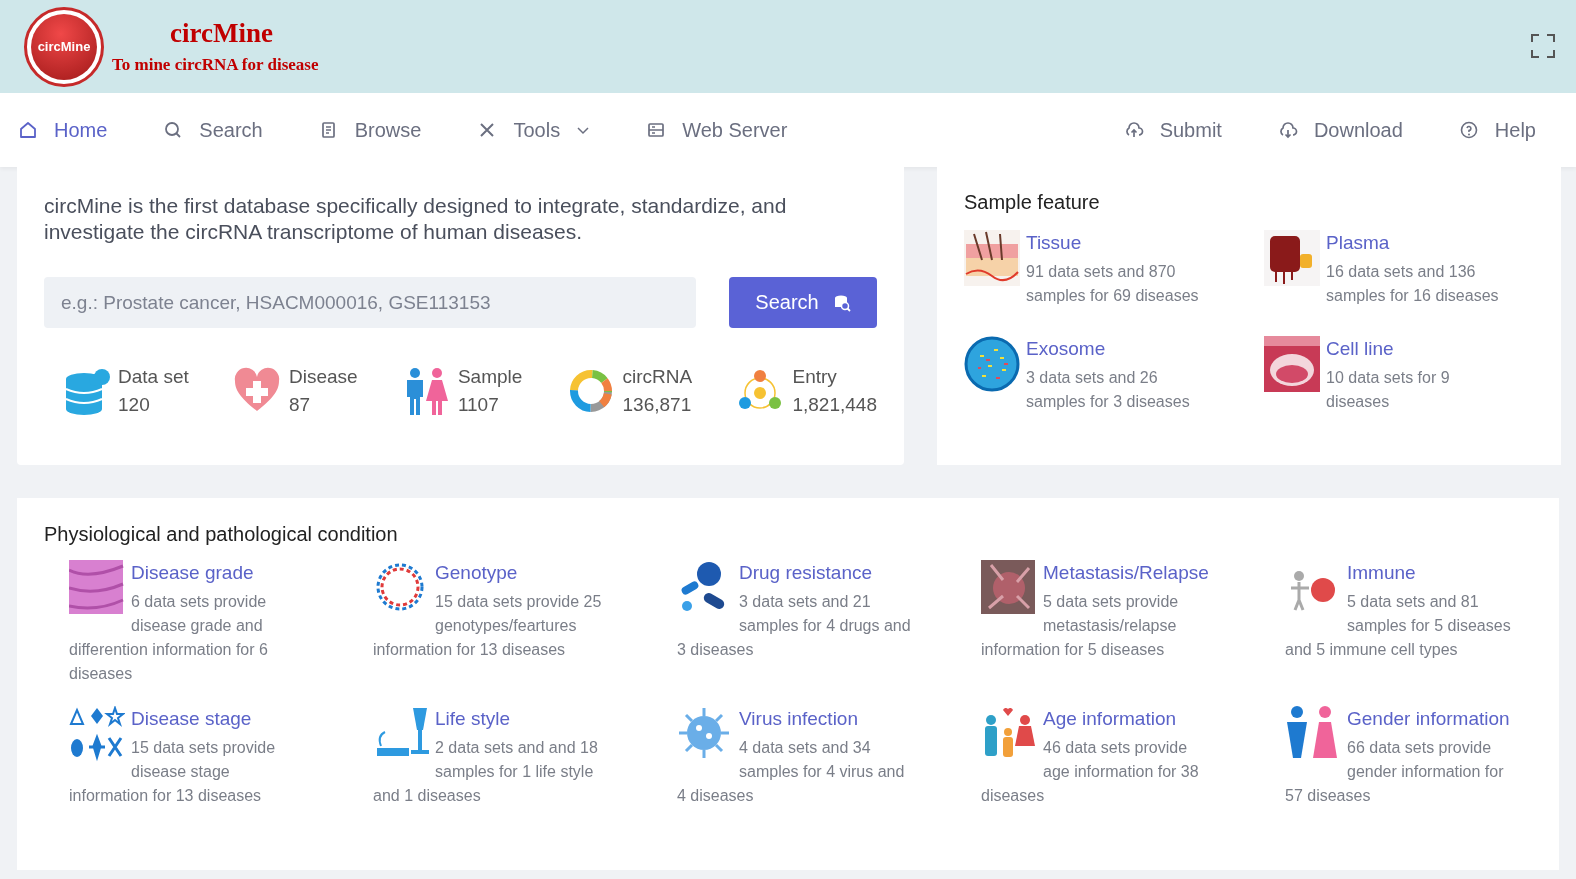 This screenshot has width=1576, height=879. I want to click on logo-text: circMine, so click(64, 46).